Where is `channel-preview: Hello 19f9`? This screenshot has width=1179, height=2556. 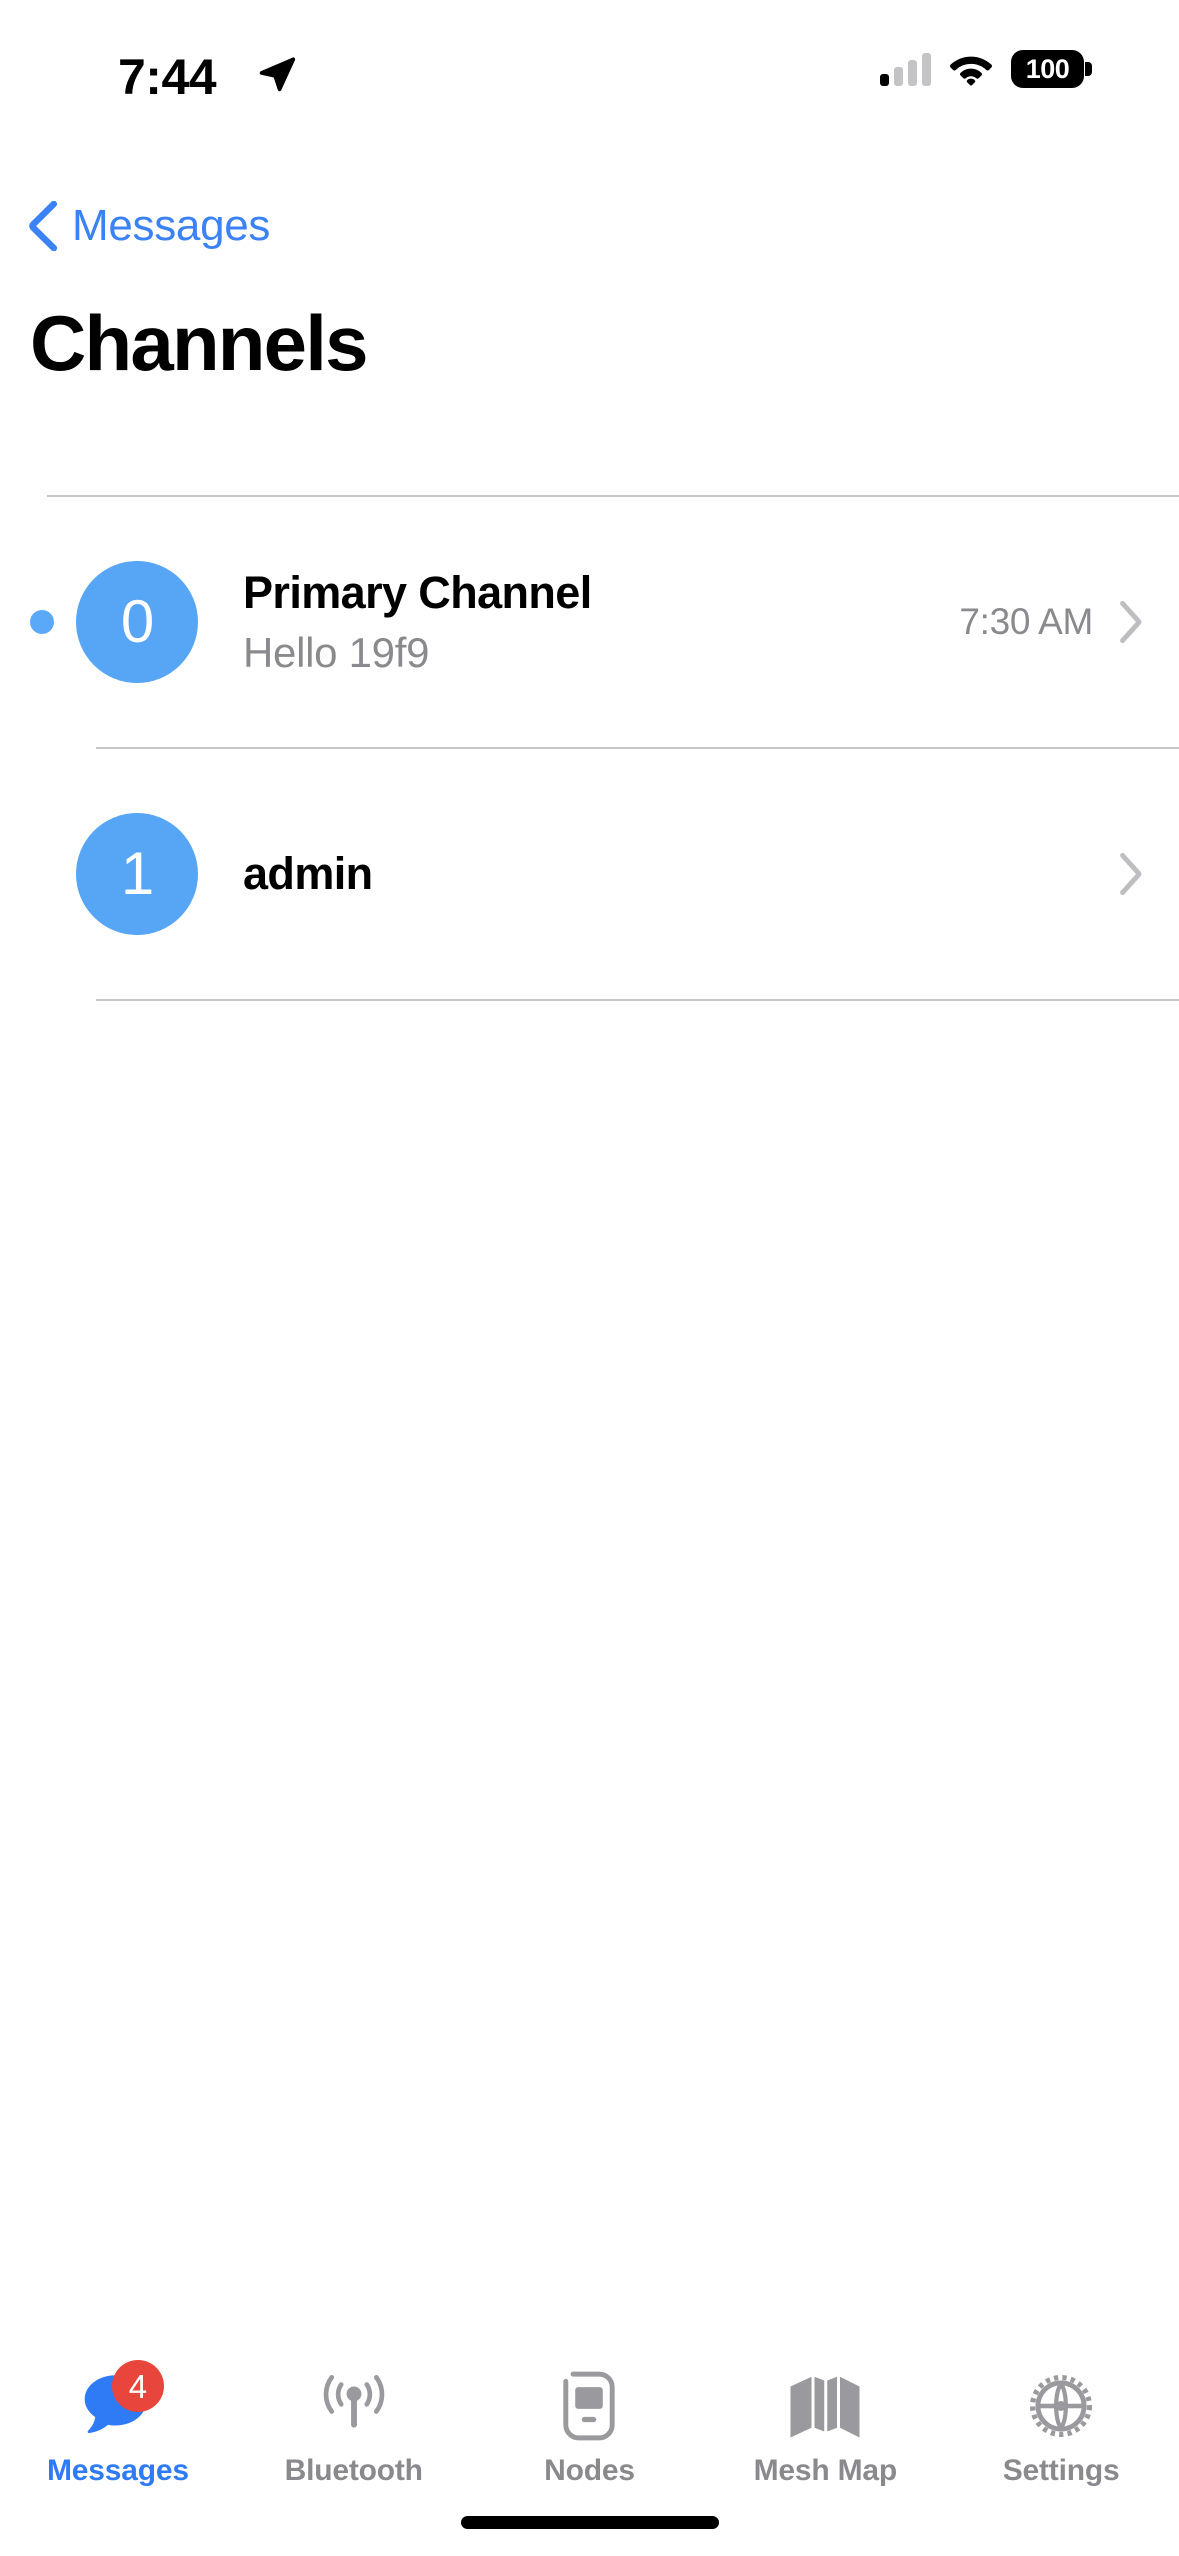
channel-preview: Hello 19f9 is located at coordinates (336, 653).